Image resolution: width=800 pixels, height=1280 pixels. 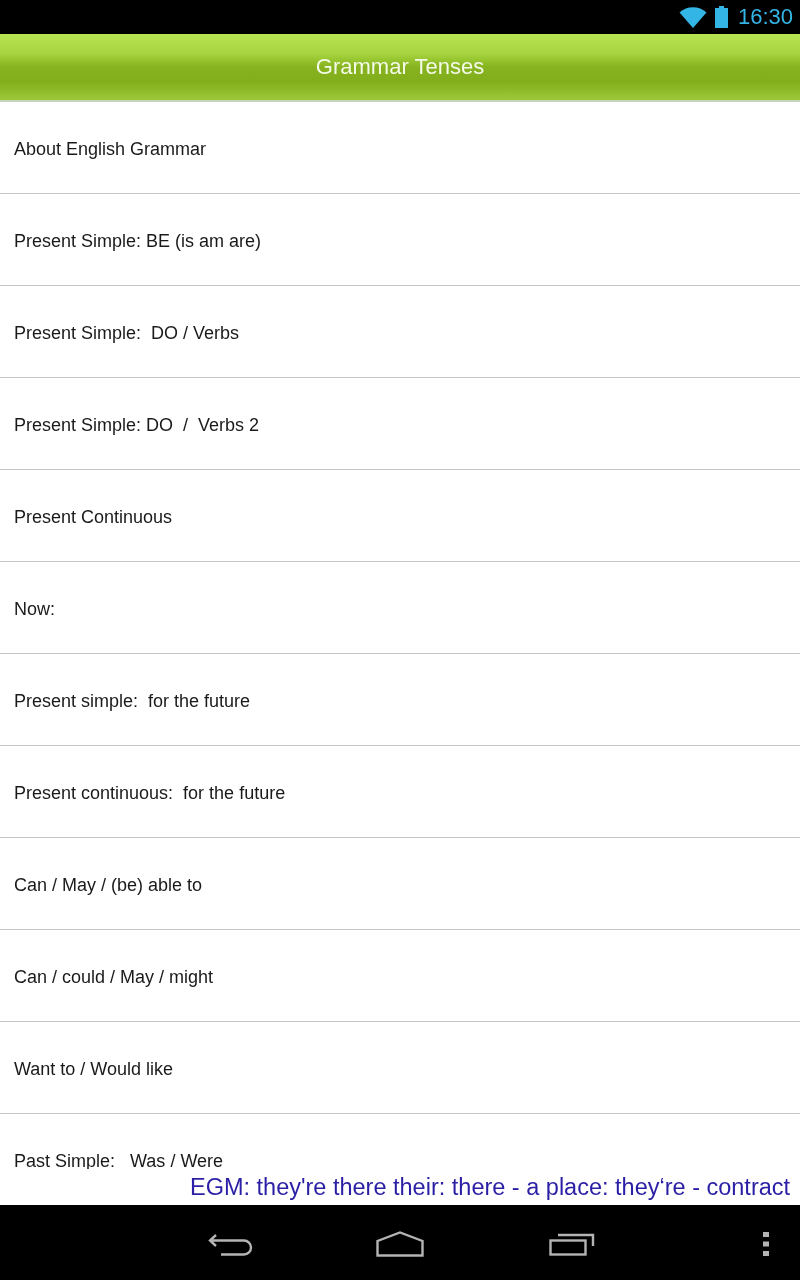 I want to click on wifi-icon, so click(x=692, y=17).